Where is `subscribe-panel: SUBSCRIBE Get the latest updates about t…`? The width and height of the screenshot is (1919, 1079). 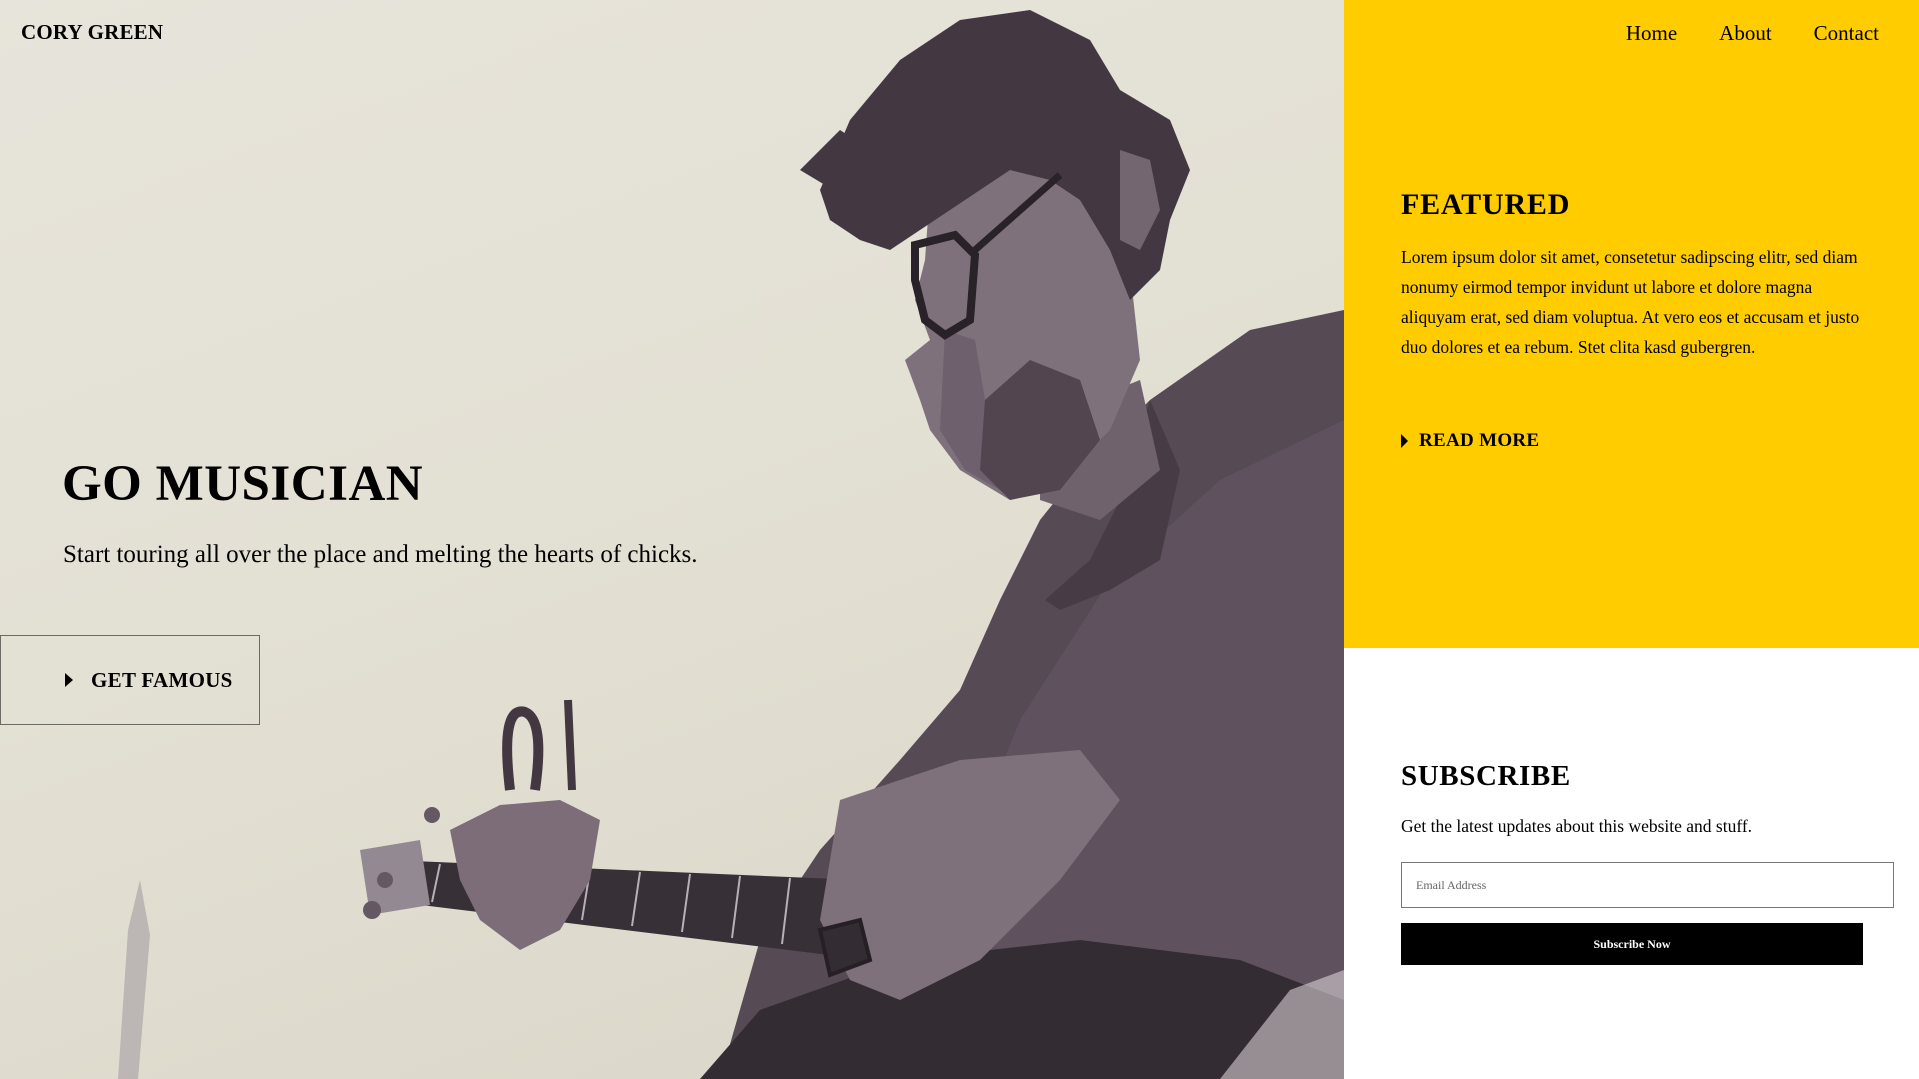 subscribe-panel: SUBSCRIBE Get the latest updates about t… is located at coordinates (1631, 863).